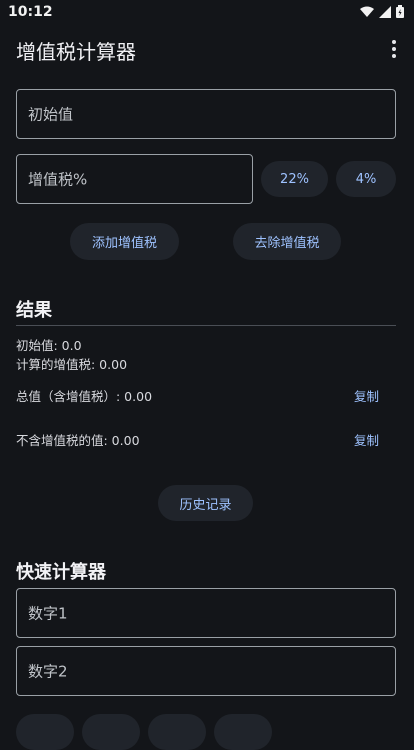 The image size is (414, 750). What do you see at coordinates (61, 572) in the screenshot?
I see `quick-calculator-title: 快速计算器` at bounding box center [61, 572].